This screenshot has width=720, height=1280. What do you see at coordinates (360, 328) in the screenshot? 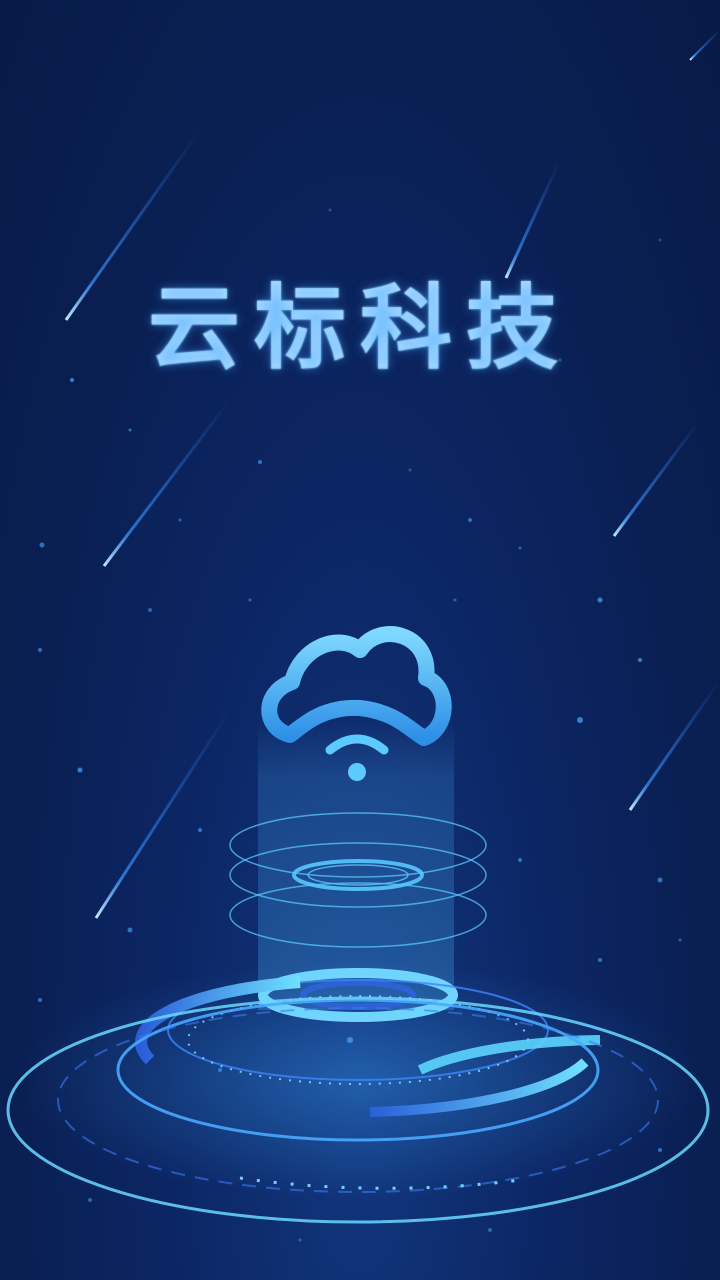
I see `brand-title: 云标科技` at bounding box center [360, 328].